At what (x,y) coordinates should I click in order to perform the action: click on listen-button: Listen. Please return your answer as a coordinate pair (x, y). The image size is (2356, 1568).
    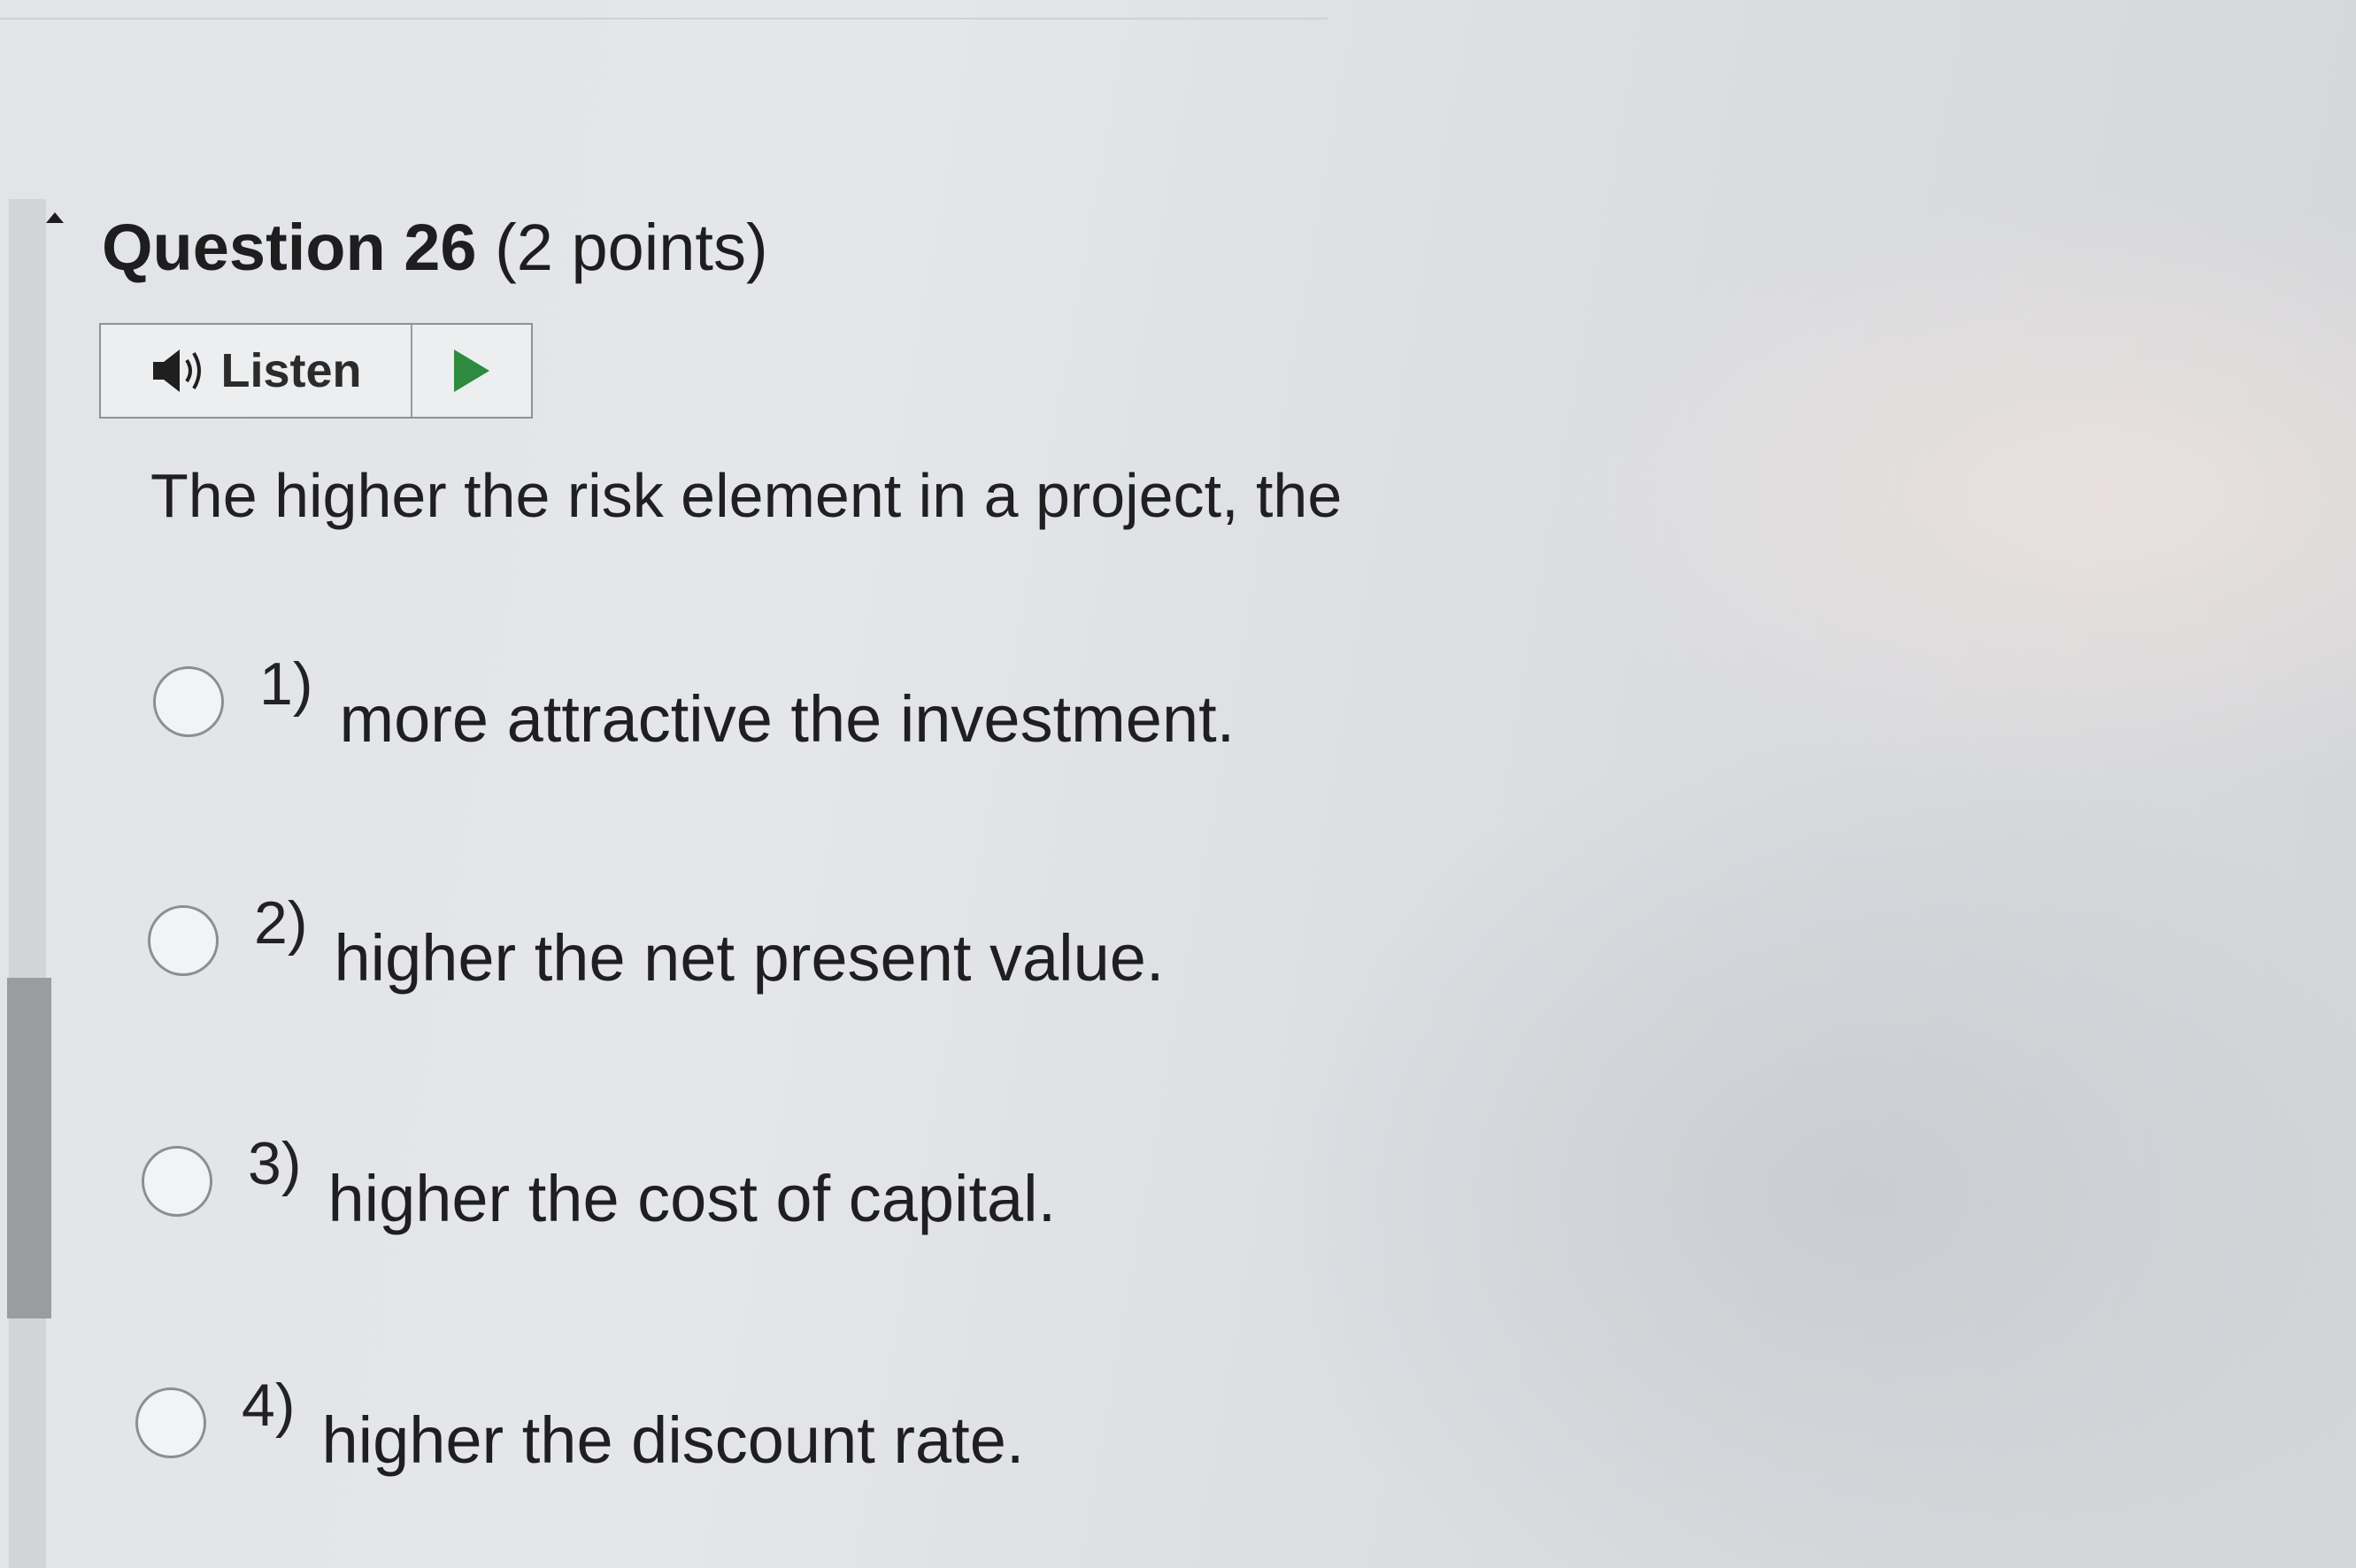
    Looking at the image, I should click on (256, 371).